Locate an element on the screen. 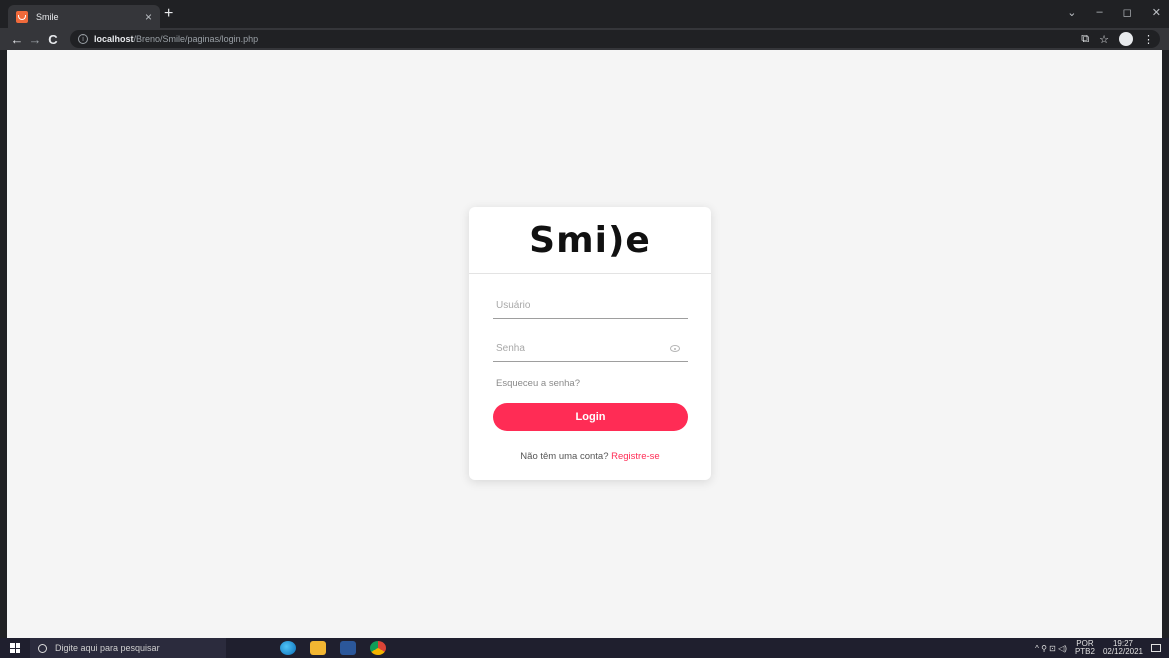 The image size is (1169, 658). start-button is located at coordinates (15, 648).